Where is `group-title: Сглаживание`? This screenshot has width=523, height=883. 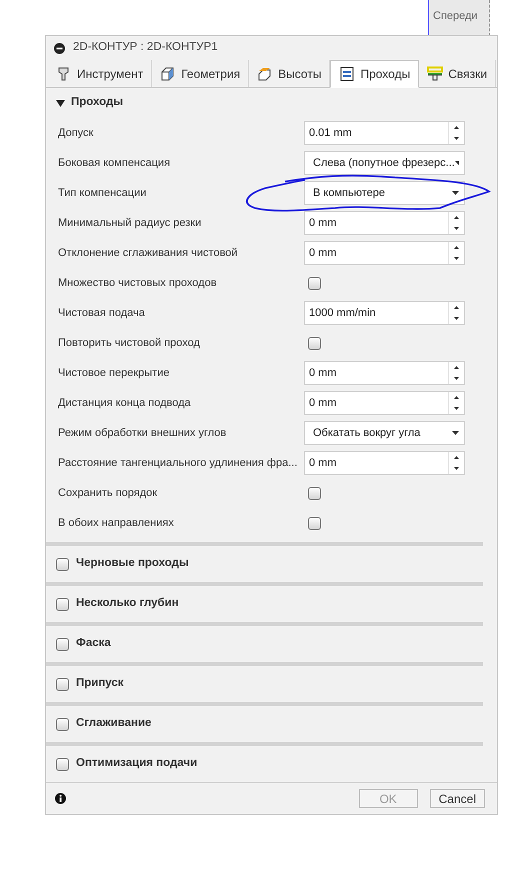 group-title: Сглаживание is located at coordinates (114, 724).